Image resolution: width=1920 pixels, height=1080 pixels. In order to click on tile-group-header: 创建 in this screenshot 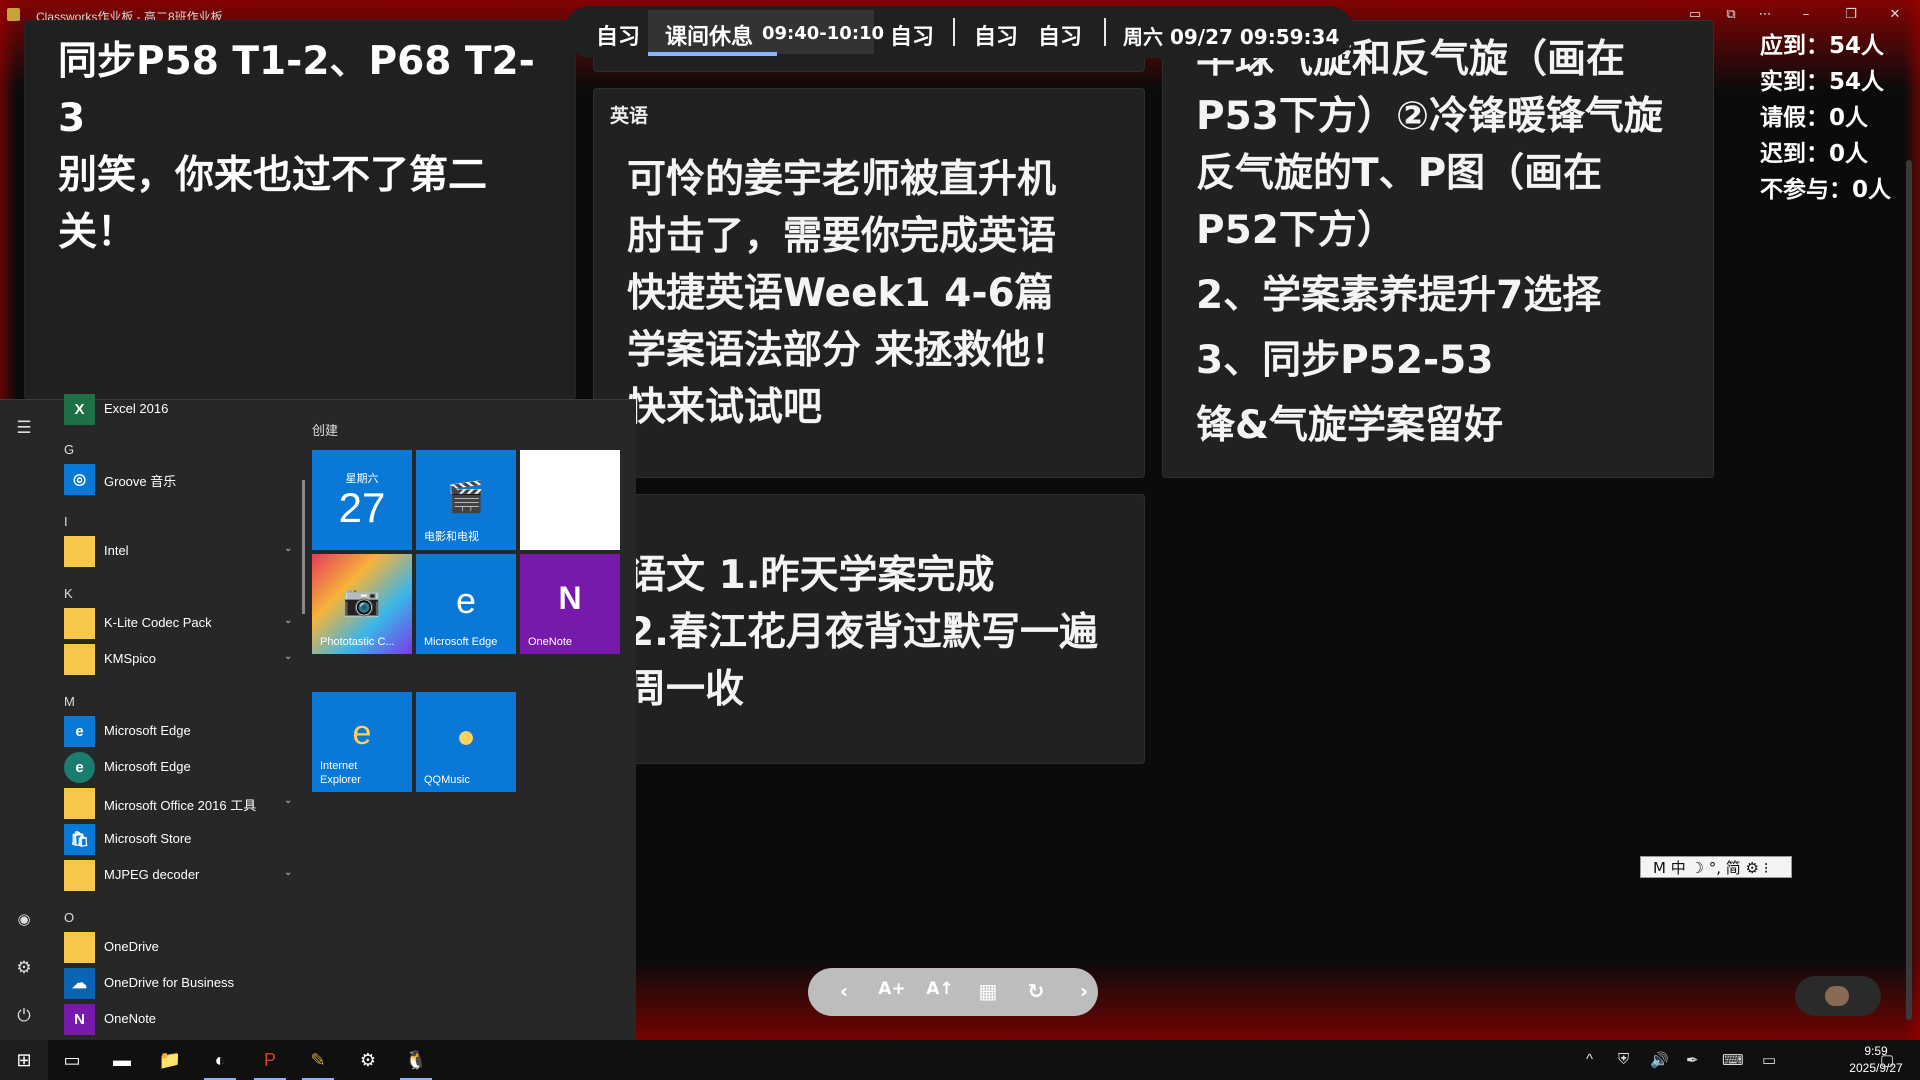, I will do `click(325, 429)`.